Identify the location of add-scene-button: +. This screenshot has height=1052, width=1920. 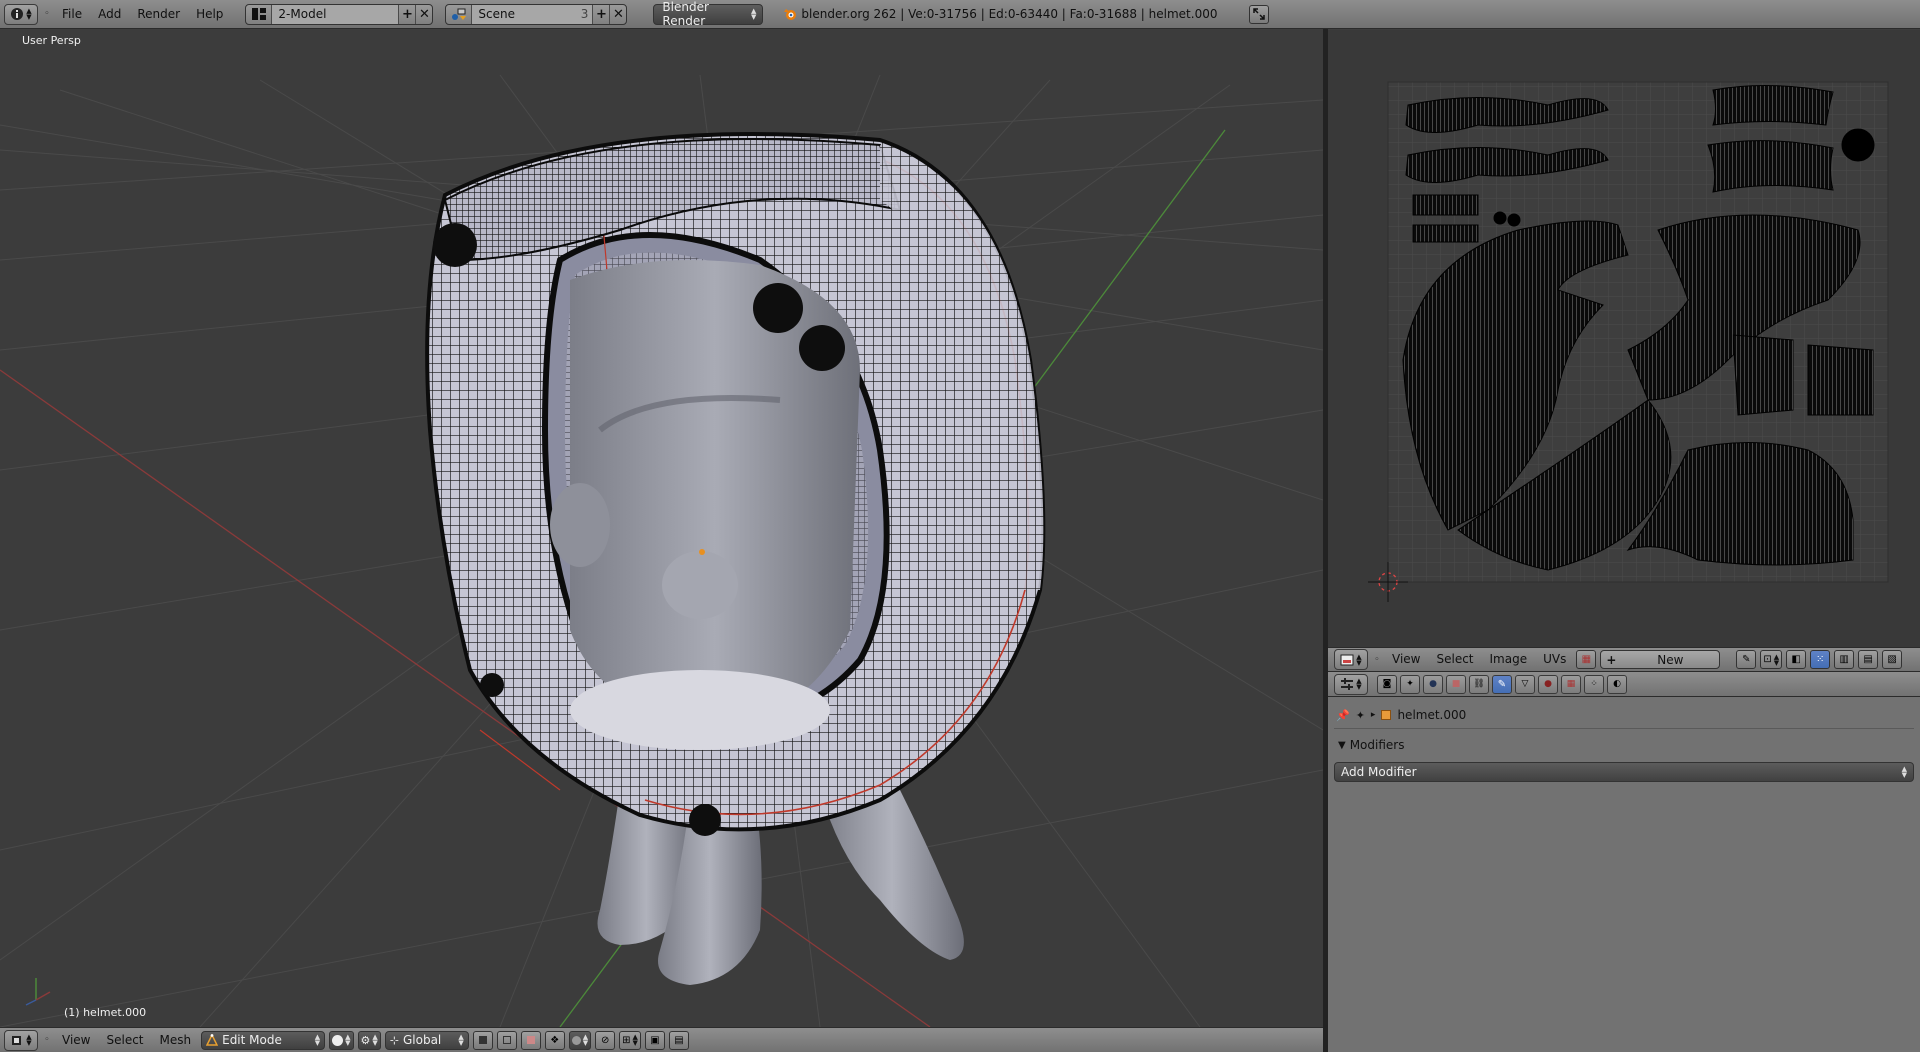
(600, 14).